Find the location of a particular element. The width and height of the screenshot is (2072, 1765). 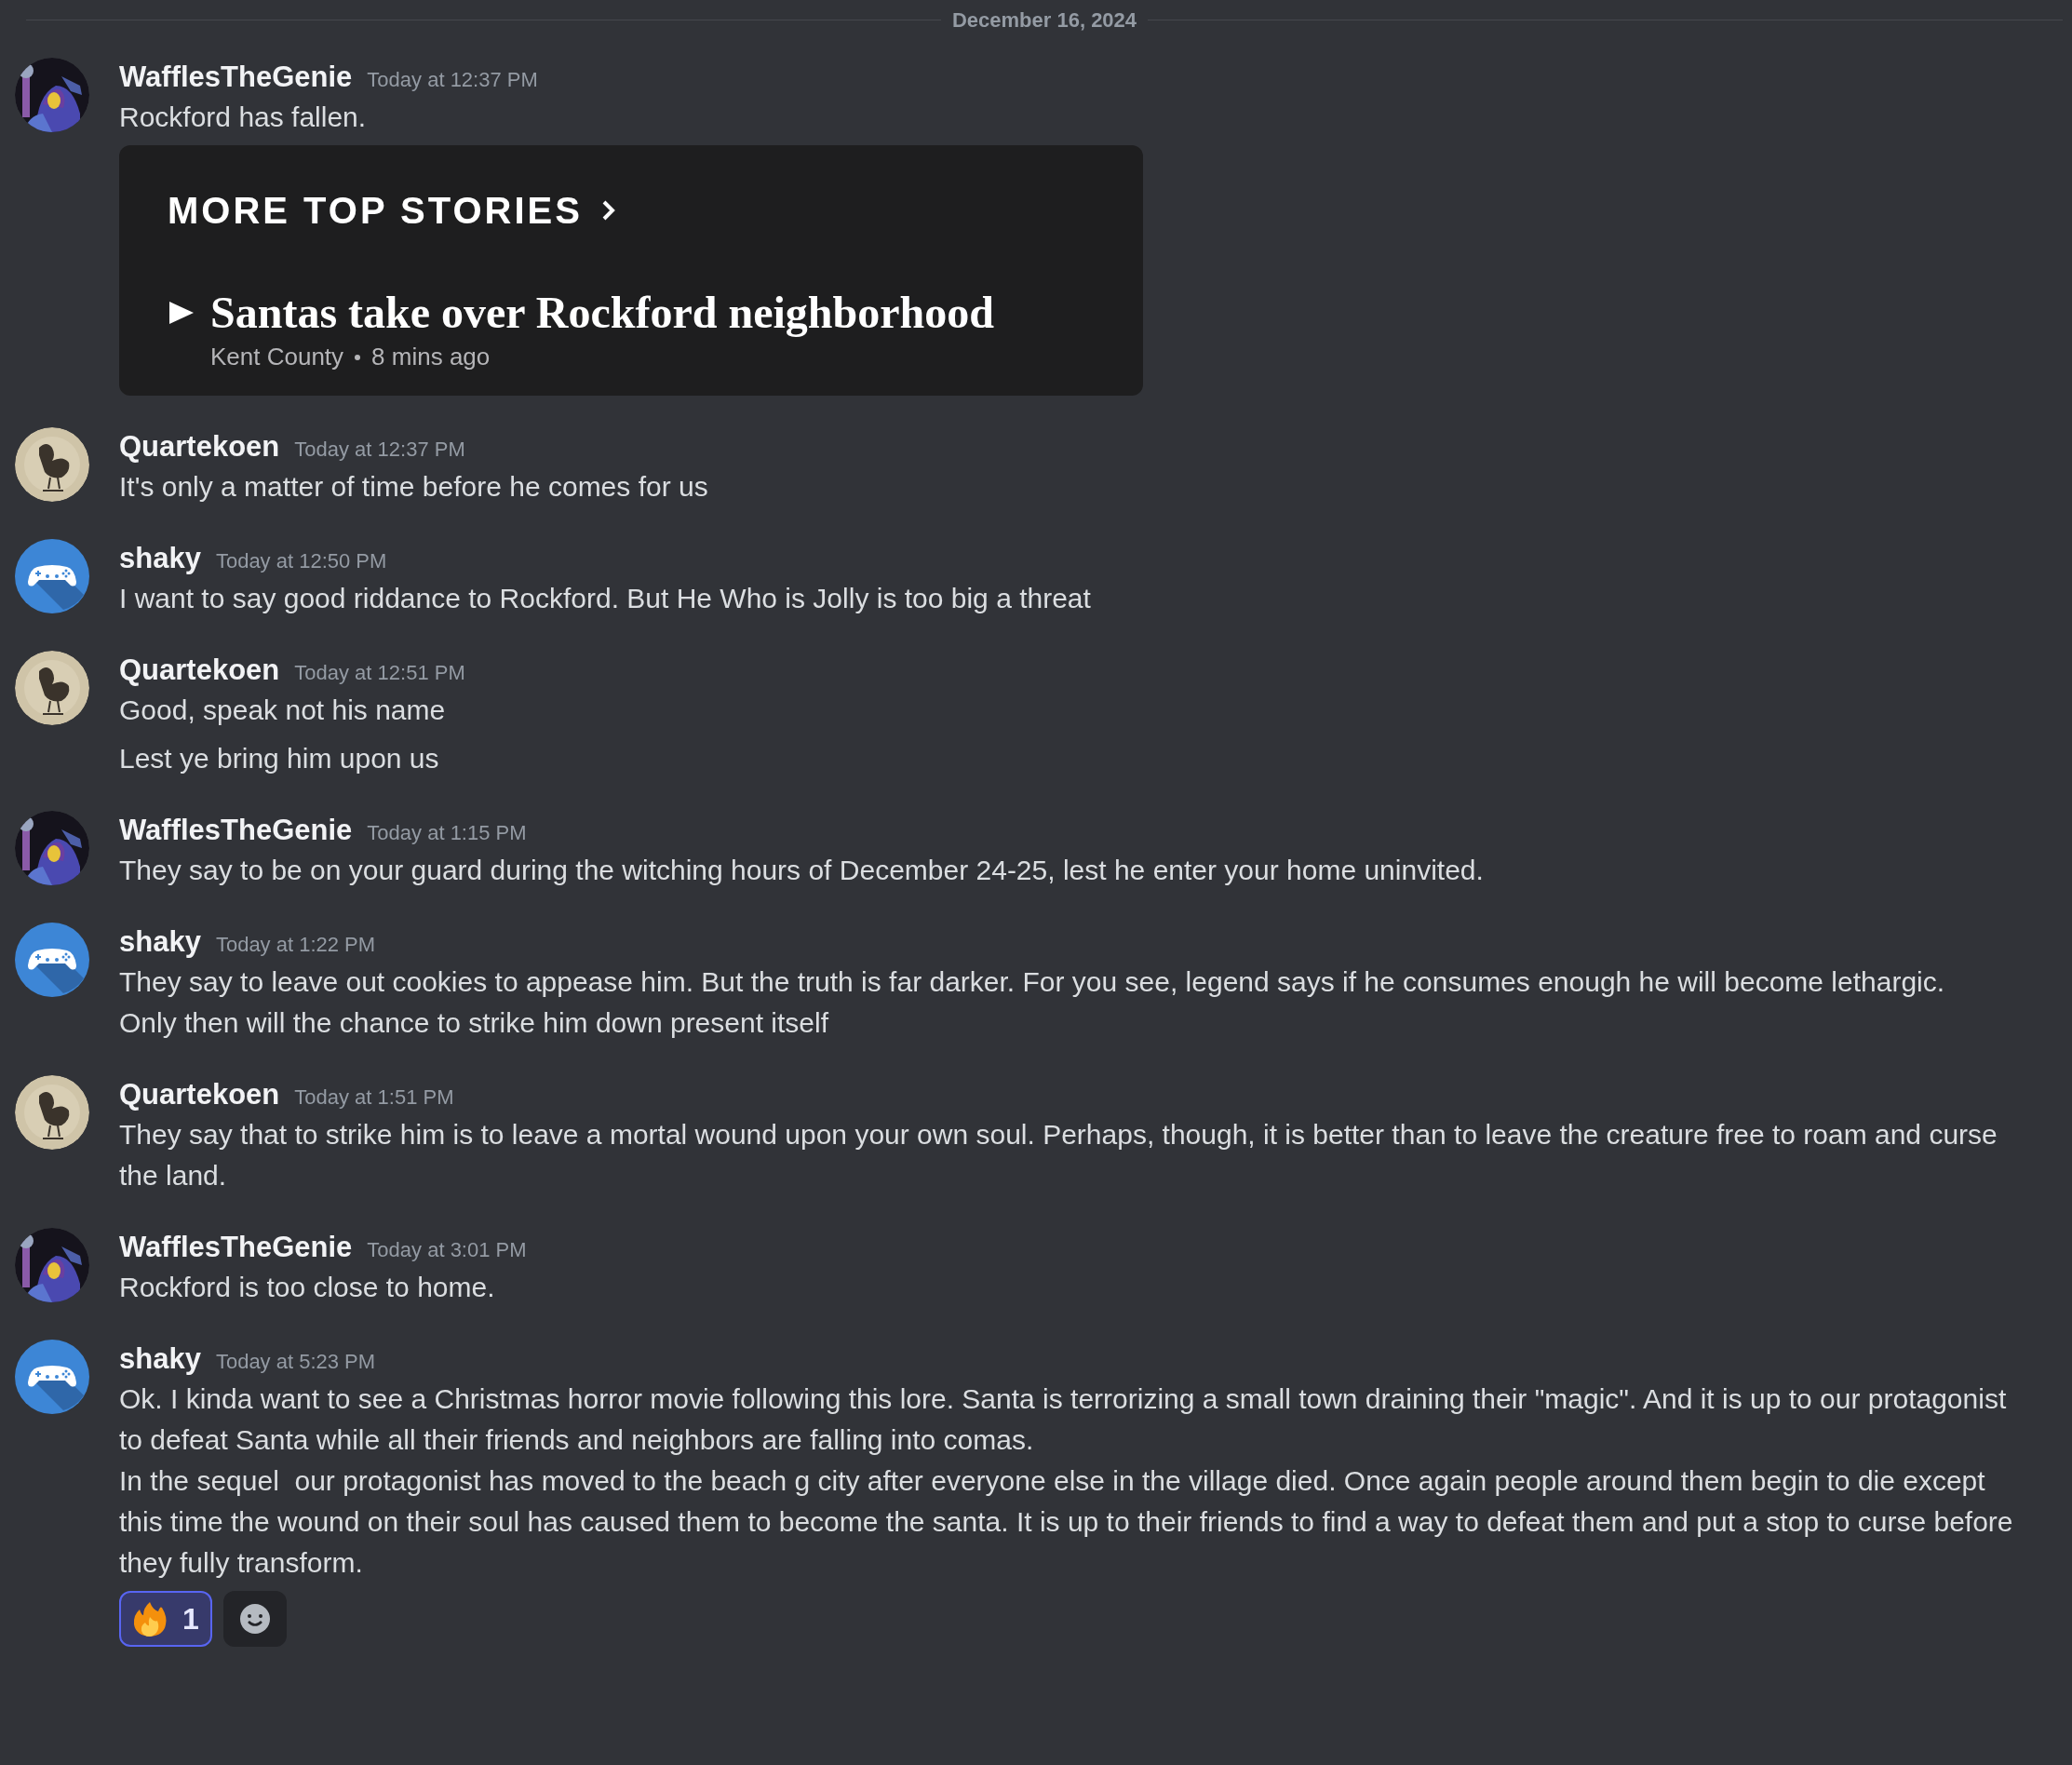

timestamp: Today at 3:01 PM is located at coordinates (447, 1250).